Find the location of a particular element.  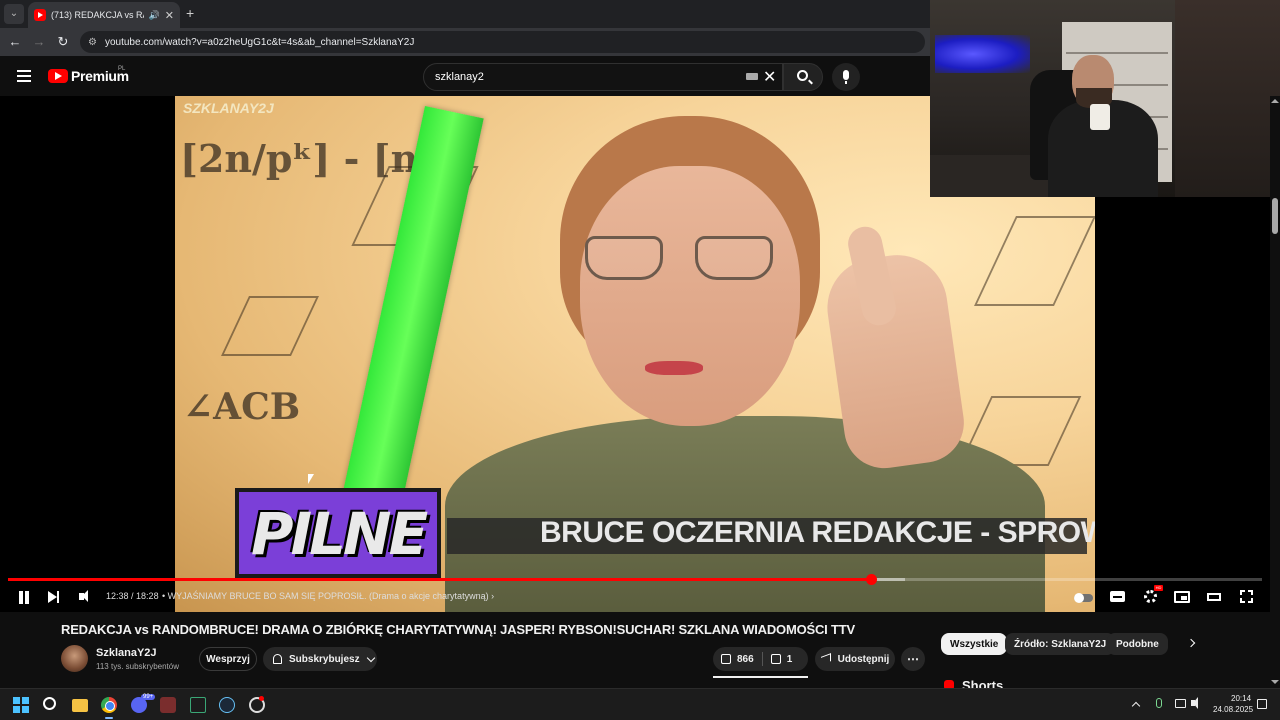

theater-mode-icon is located at coordinates (1214, 597).